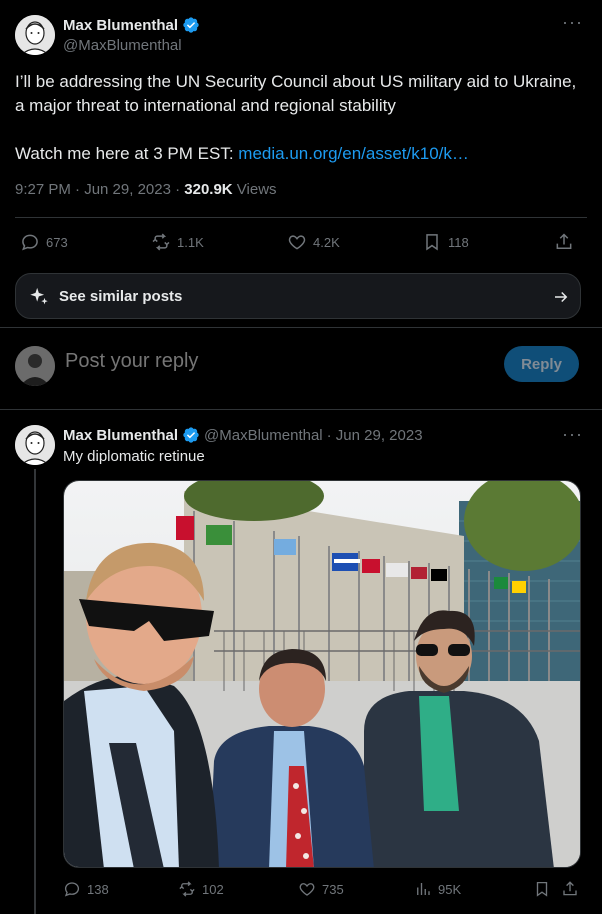 The image size is (602, 914). I want to click on bookmark-count: 118, so click(458, 242).